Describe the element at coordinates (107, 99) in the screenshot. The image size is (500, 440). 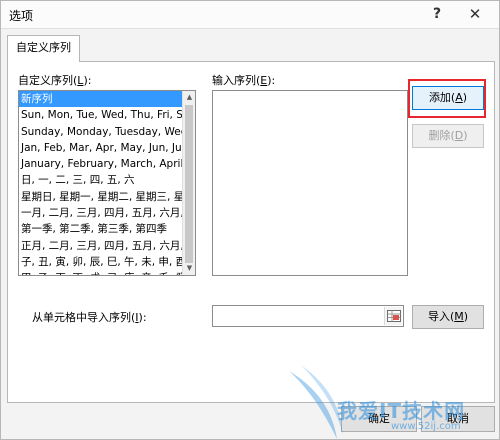
I see `list-item: 新序列` at that location.